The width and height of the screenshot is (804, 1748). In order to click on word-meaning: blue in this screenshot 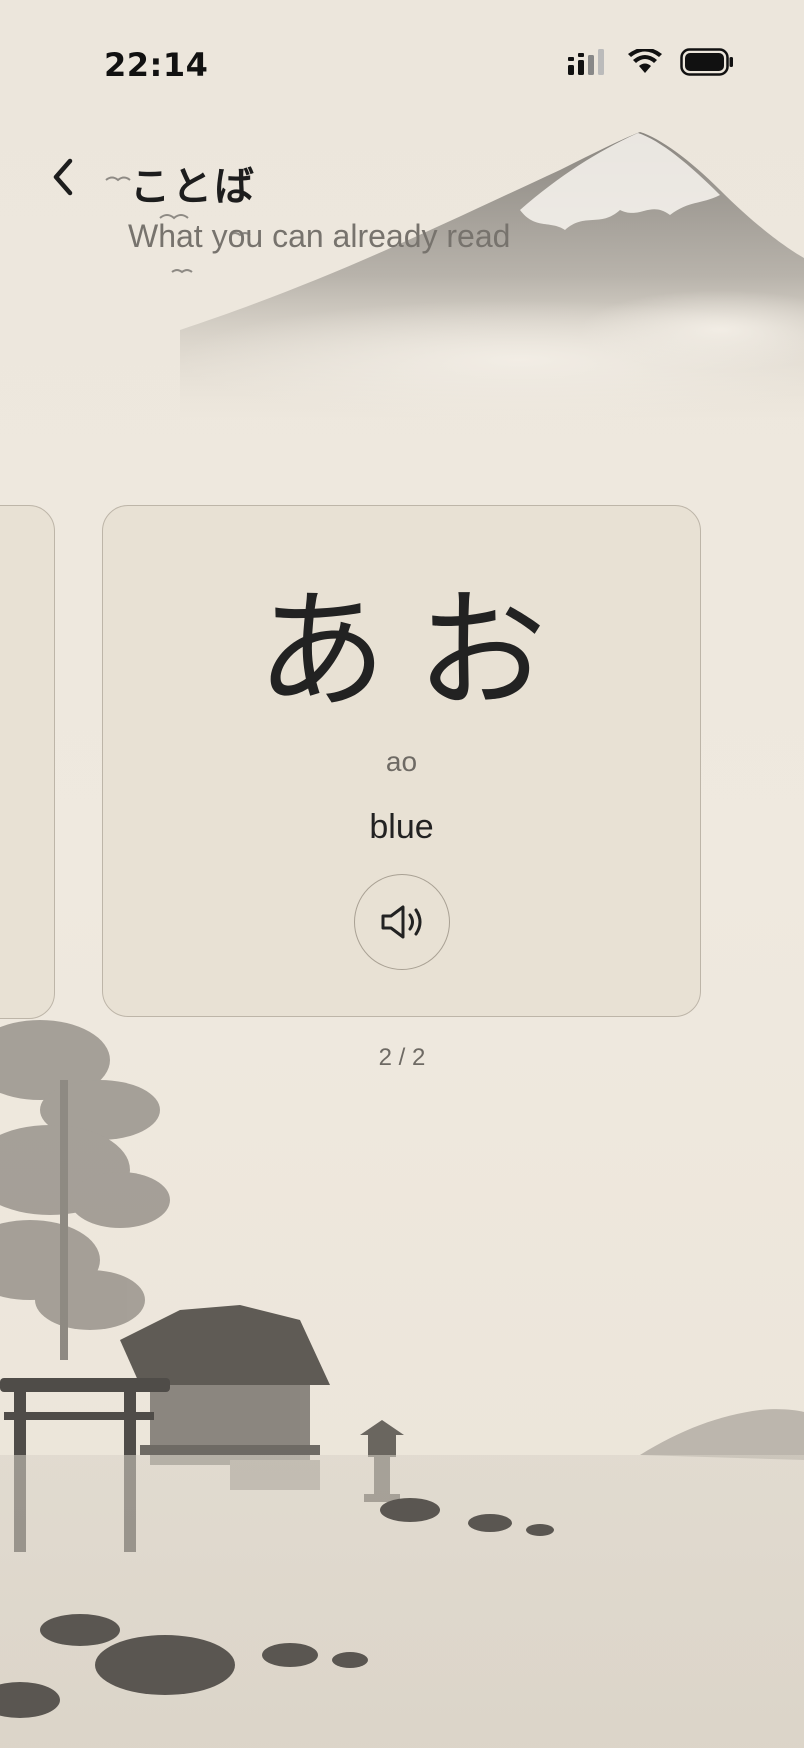, I will do `click(401, 827)`.